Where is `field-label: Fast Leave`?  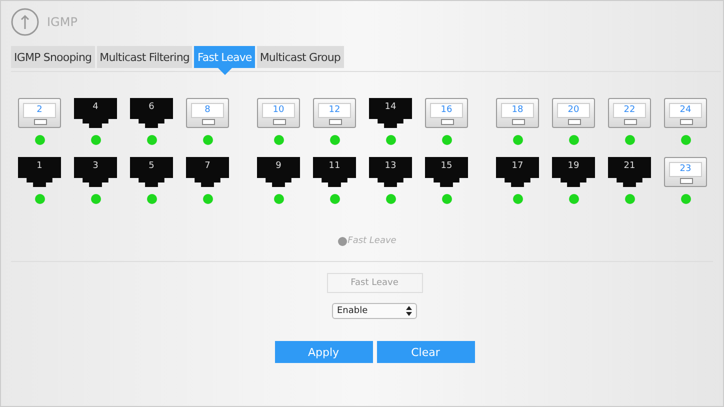
field-label: Fast Leave is located at coordinates (374, 283).